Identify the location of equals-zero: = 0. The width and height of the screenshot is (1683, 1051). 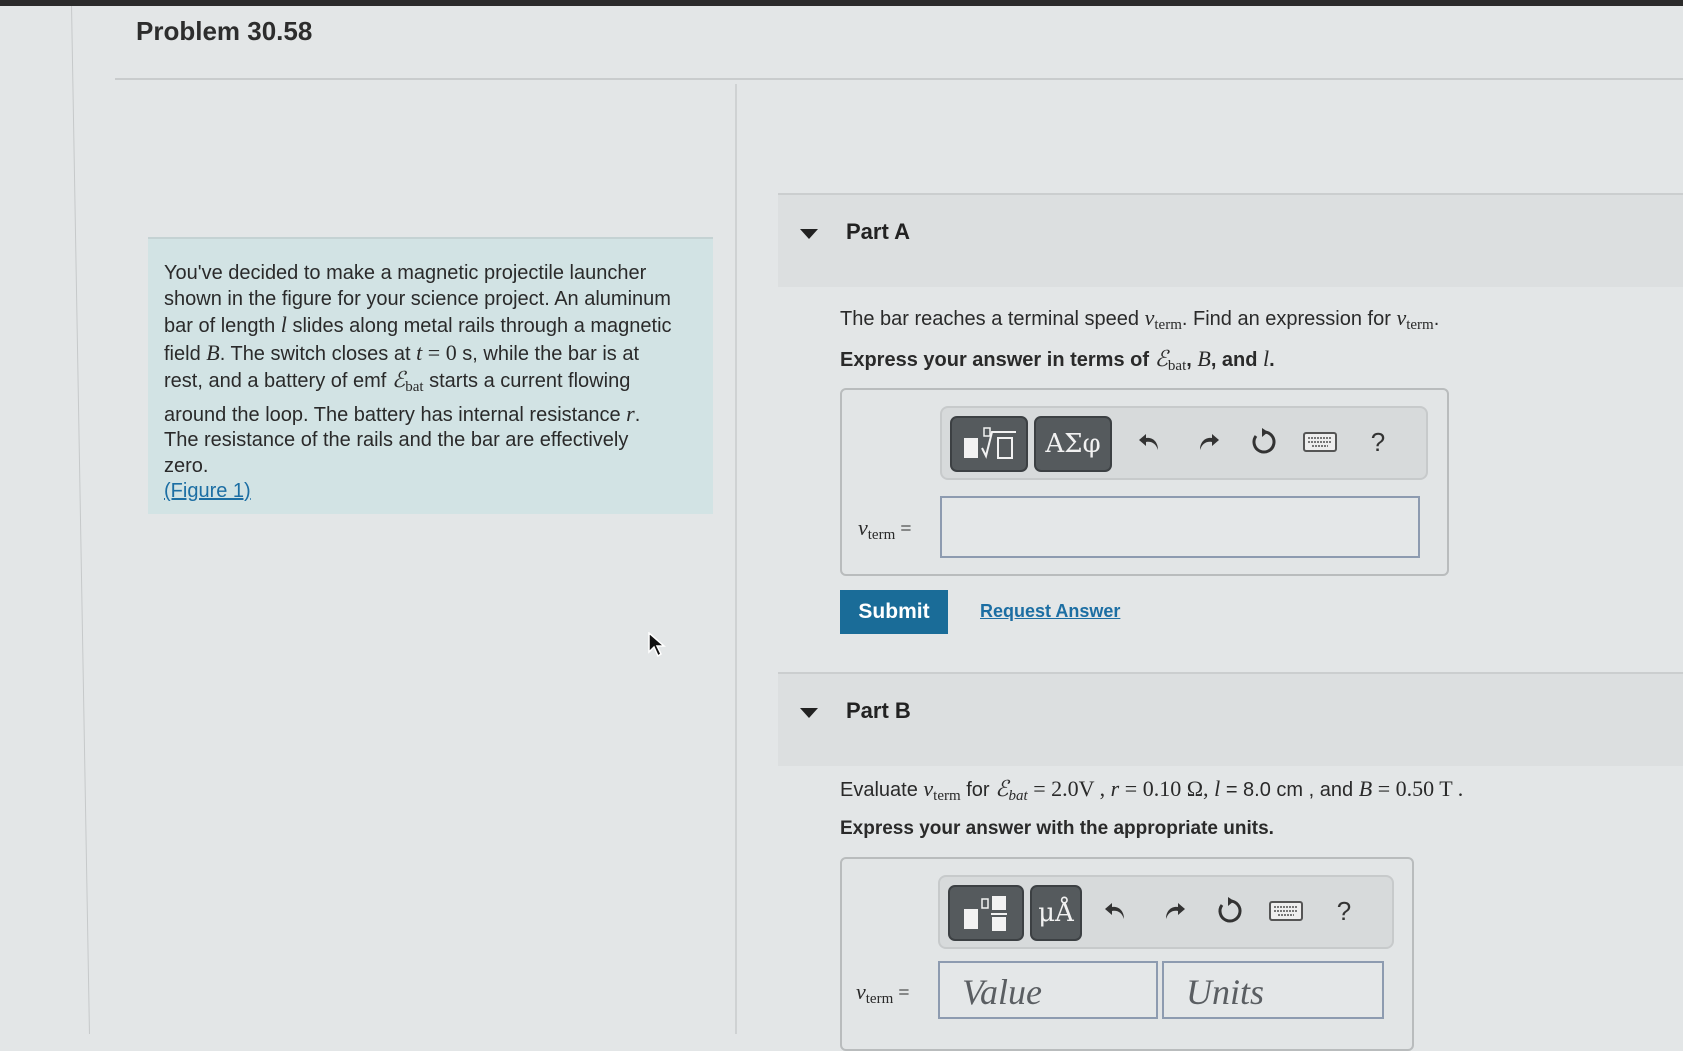
(442, 352).